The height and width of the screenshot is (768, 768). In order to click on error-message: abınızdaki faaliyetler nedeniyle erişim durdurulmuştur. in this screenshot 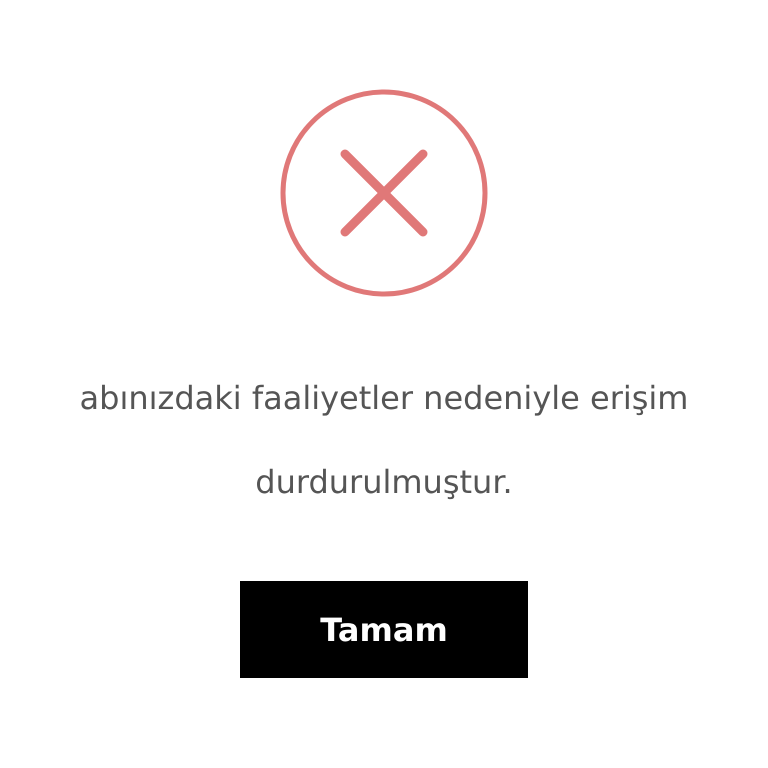, I will do `click(384, 440)`.